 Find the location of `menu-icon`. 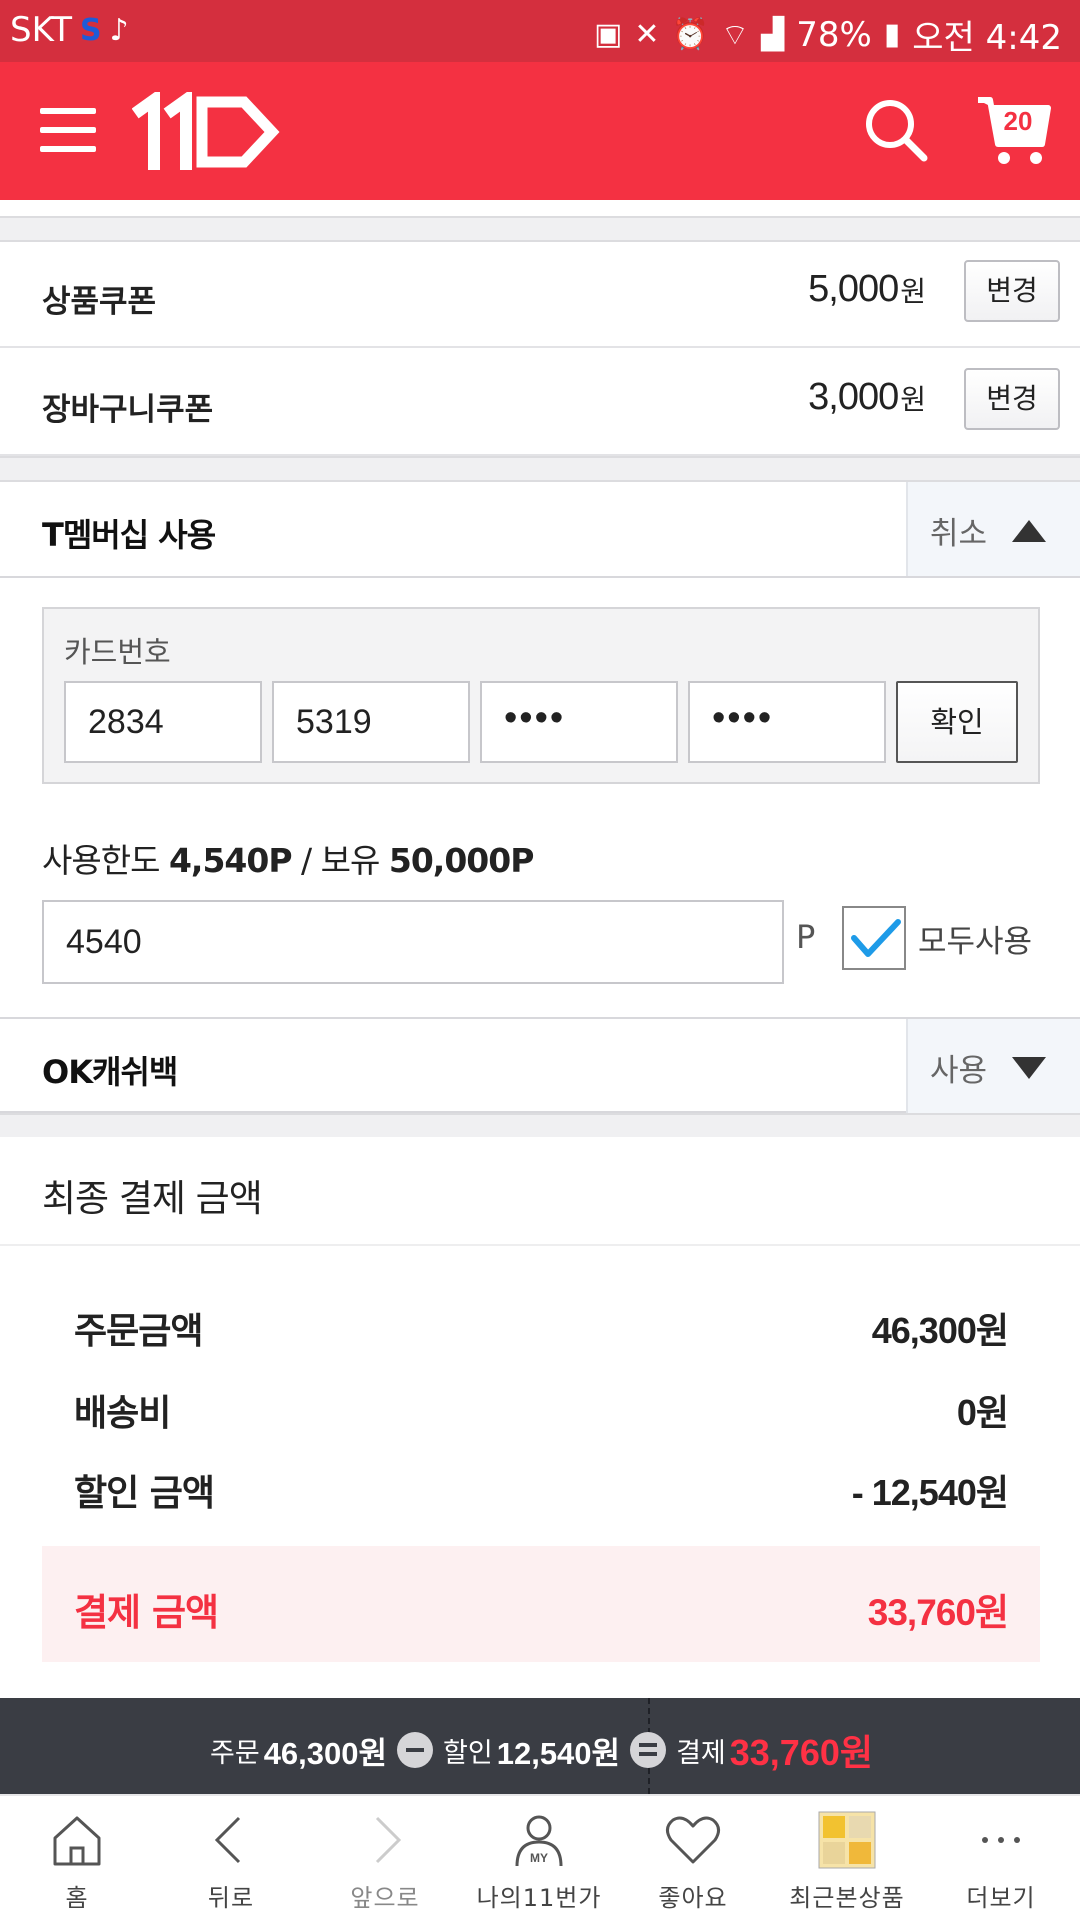

menu-icon is located at coordinates (68, 130).